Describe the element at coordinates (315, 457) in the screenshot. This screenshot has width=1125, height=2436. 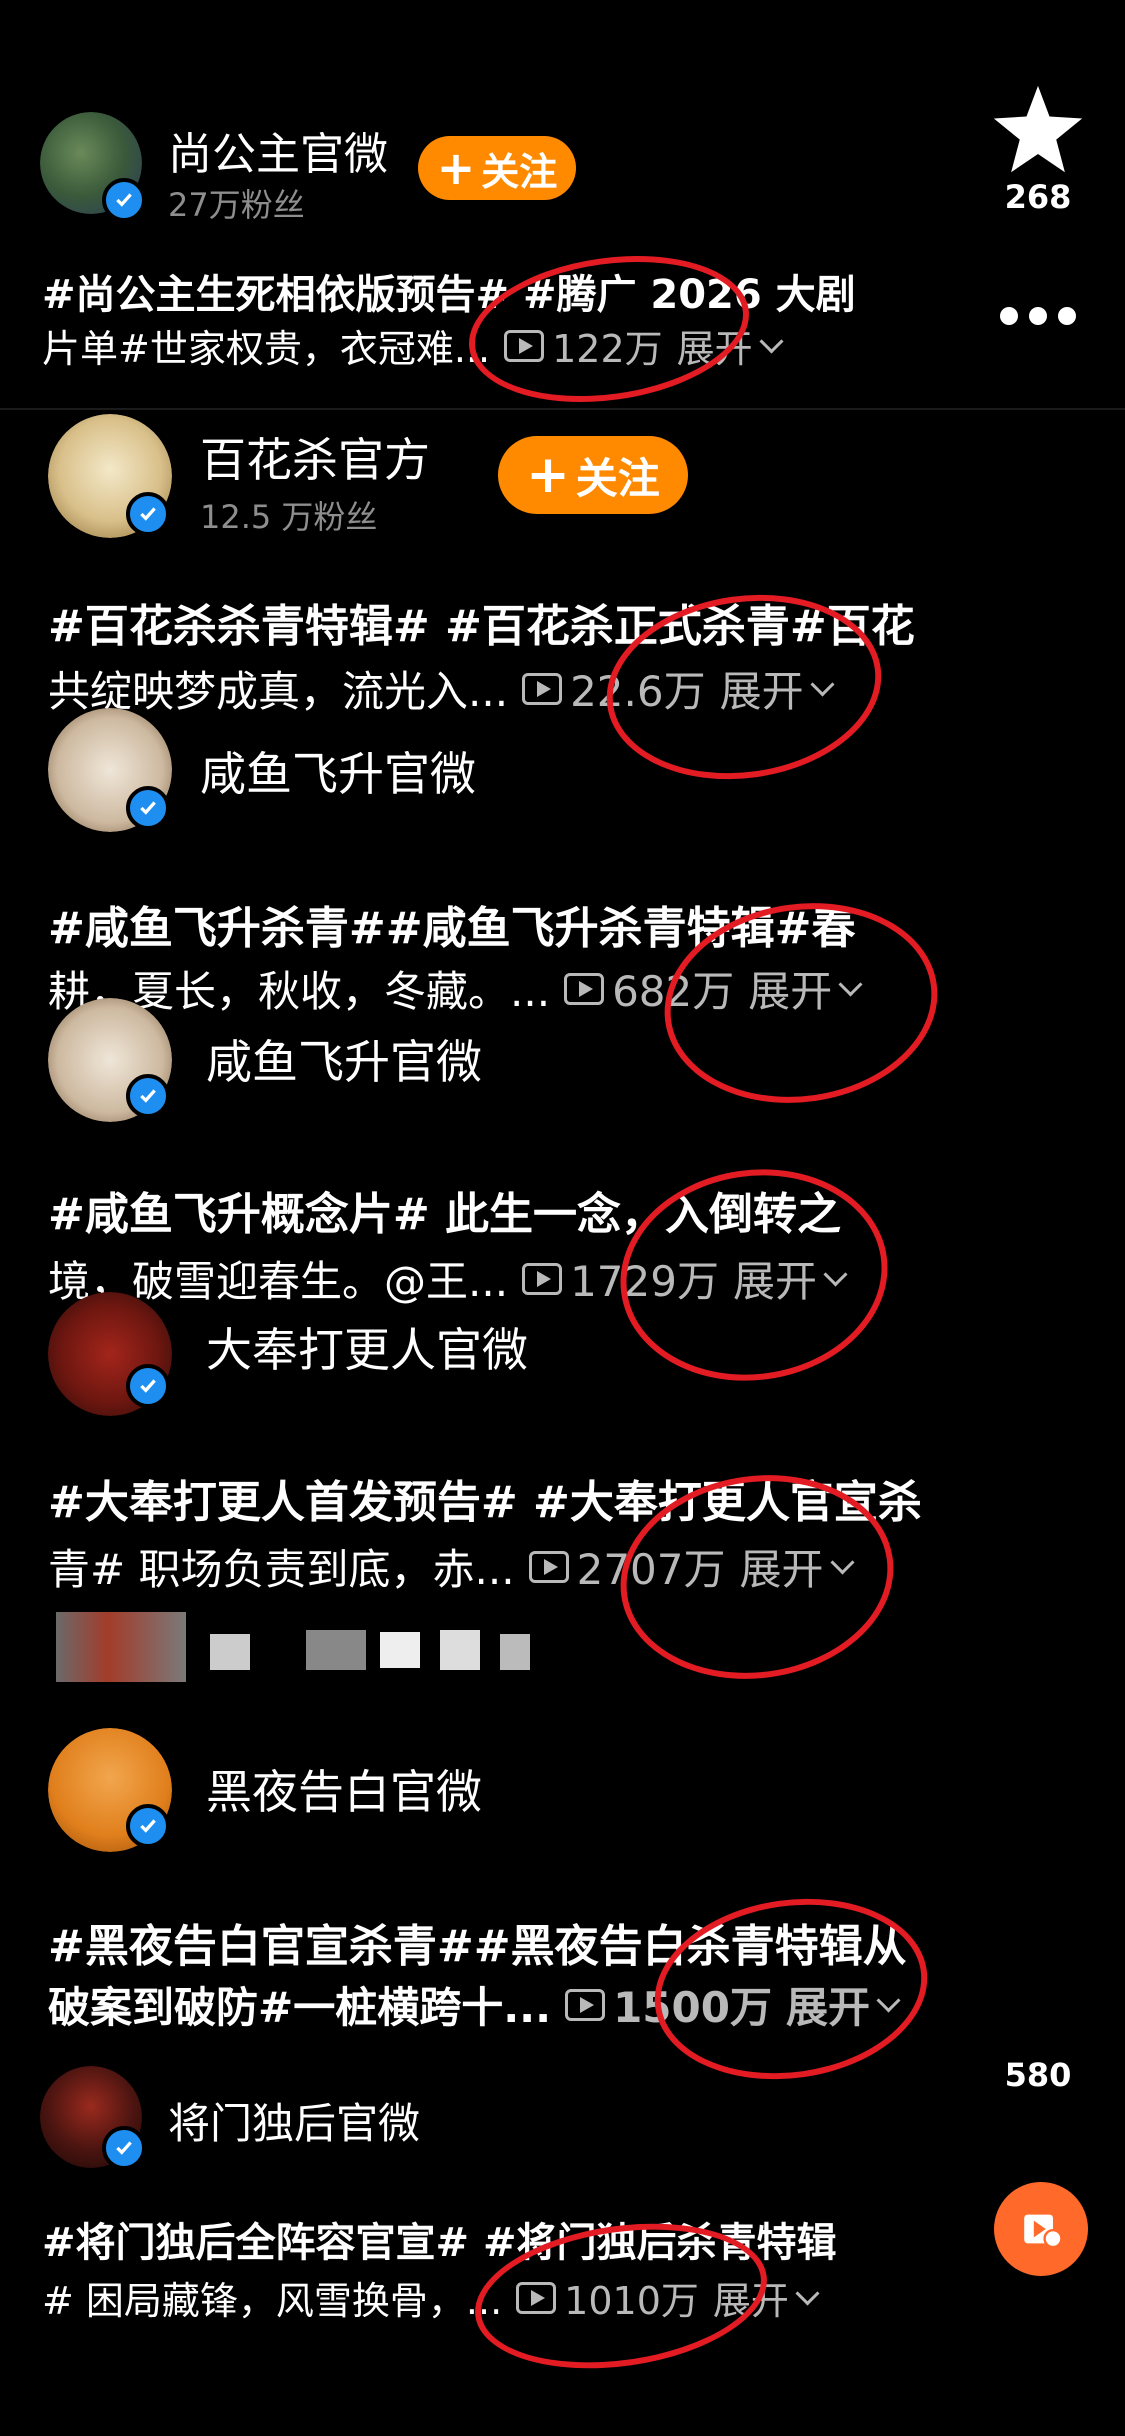
I see `account-name: 百花杀官方` at that location.